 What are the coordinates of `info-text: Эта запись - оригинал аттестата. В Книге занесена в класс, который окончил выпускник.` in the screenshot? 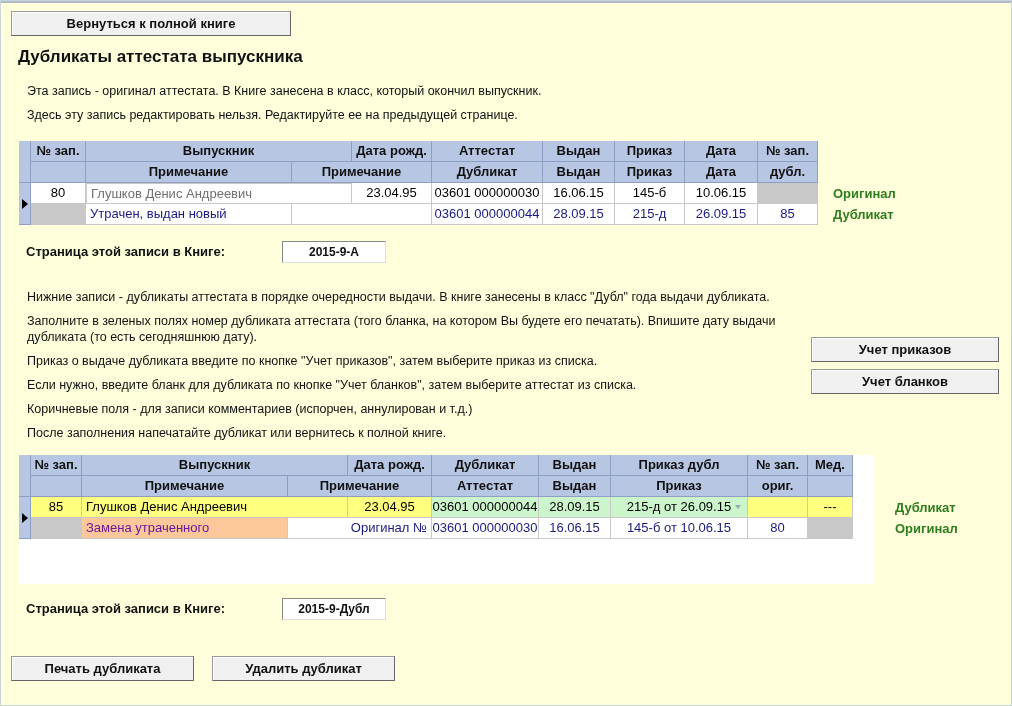 It's located at (285, 91).